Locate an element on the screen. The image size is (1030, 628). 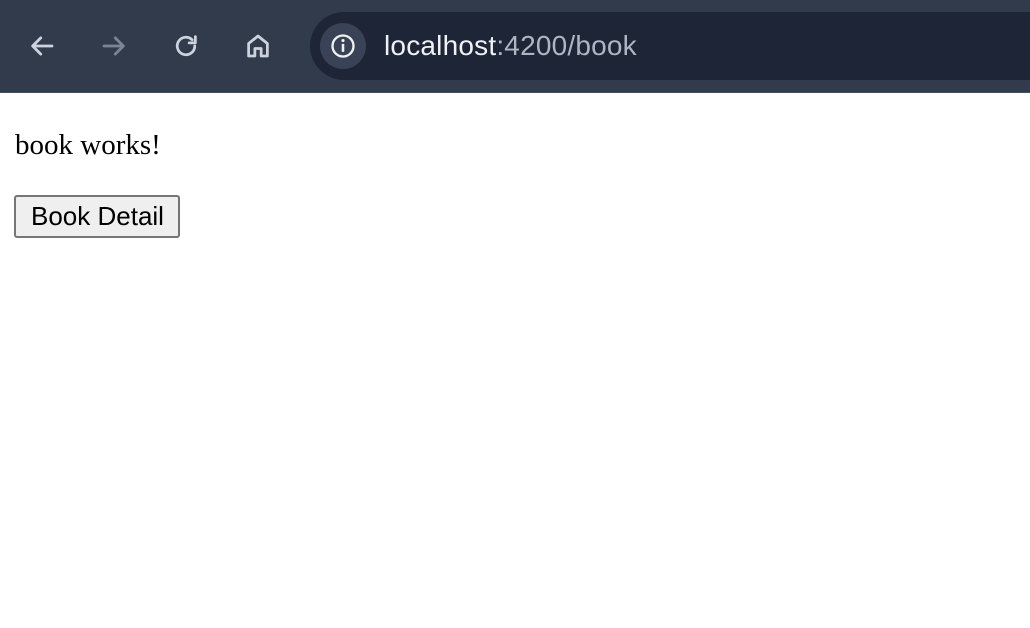
home-button is located at coordinates (258, 46).